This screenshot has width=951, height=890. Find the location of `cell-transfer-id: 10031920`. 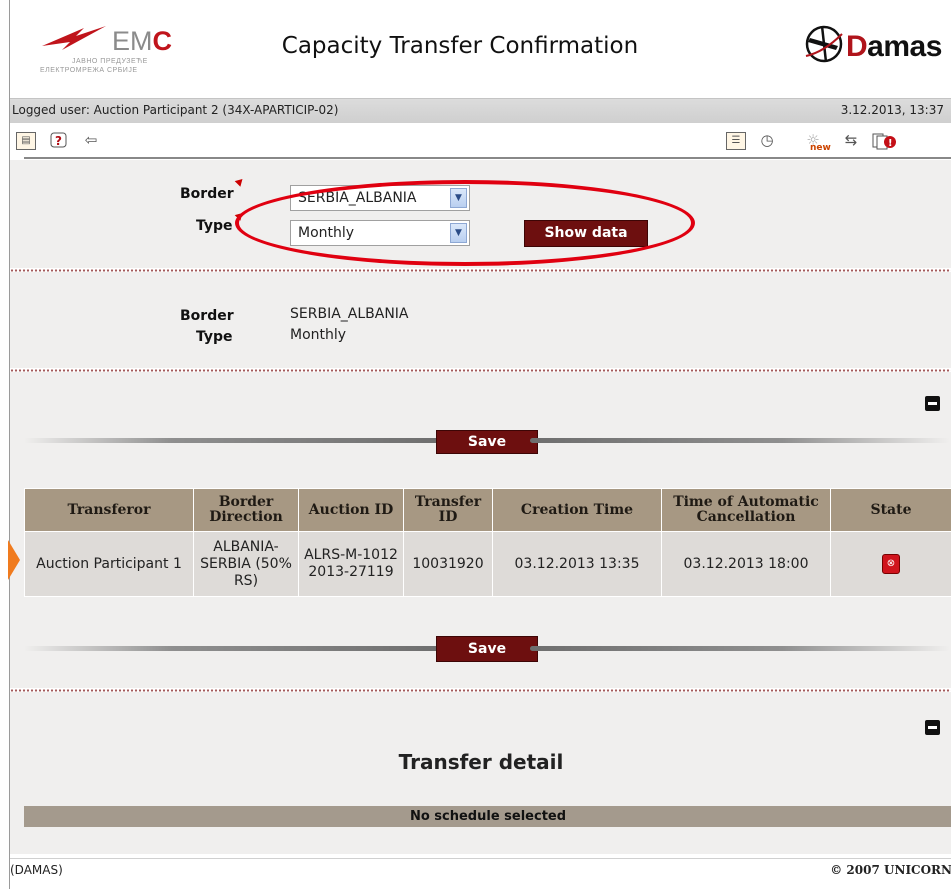

cell-transfer-id: 10031920 is located at coordinates (448, 564).